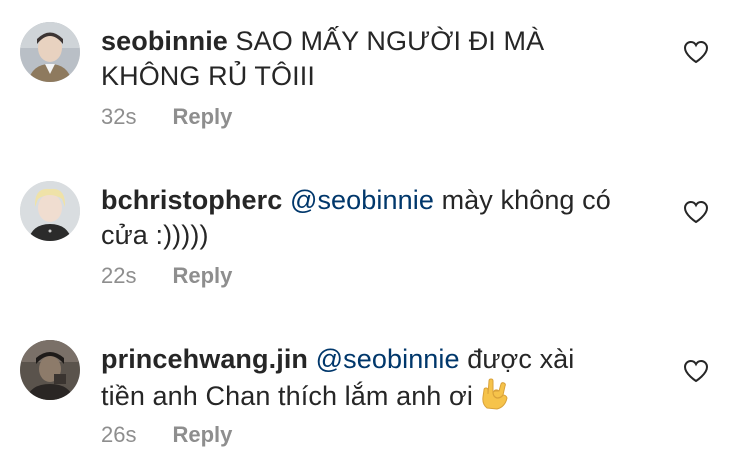  Describe the element at coordinates (494, 398) in the screenshot. I see `rock-hand-emoji` at that location.